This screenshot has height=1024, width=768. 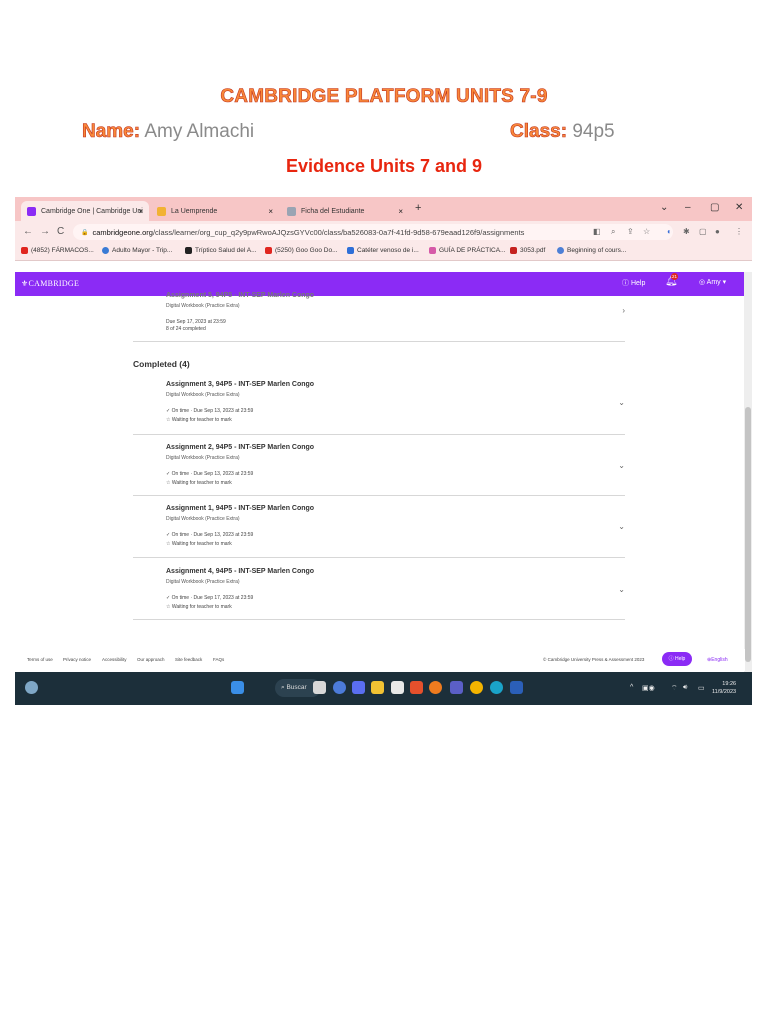 I want to click on scrollbar-thumb, so click(x=748, y=534).